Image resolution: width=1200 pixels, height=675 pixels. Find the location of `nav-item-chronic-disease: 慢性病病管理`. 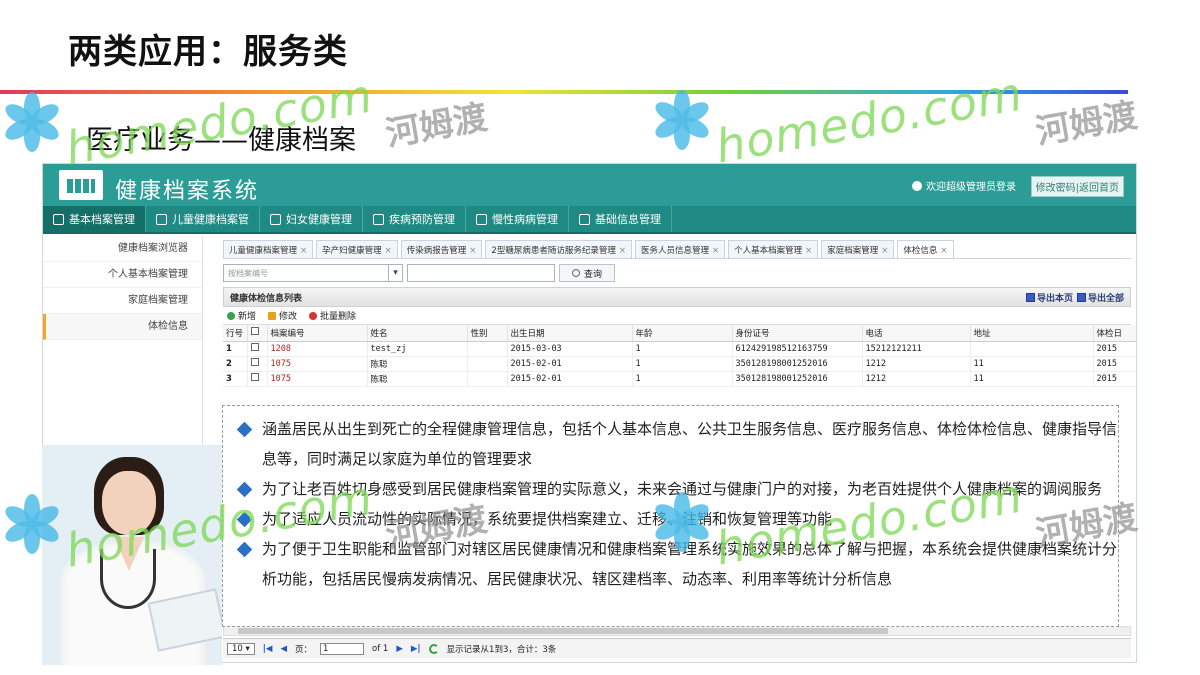

nav-item-chronic-disease: 慢性病病管理 is located at coordinates (517, 219).